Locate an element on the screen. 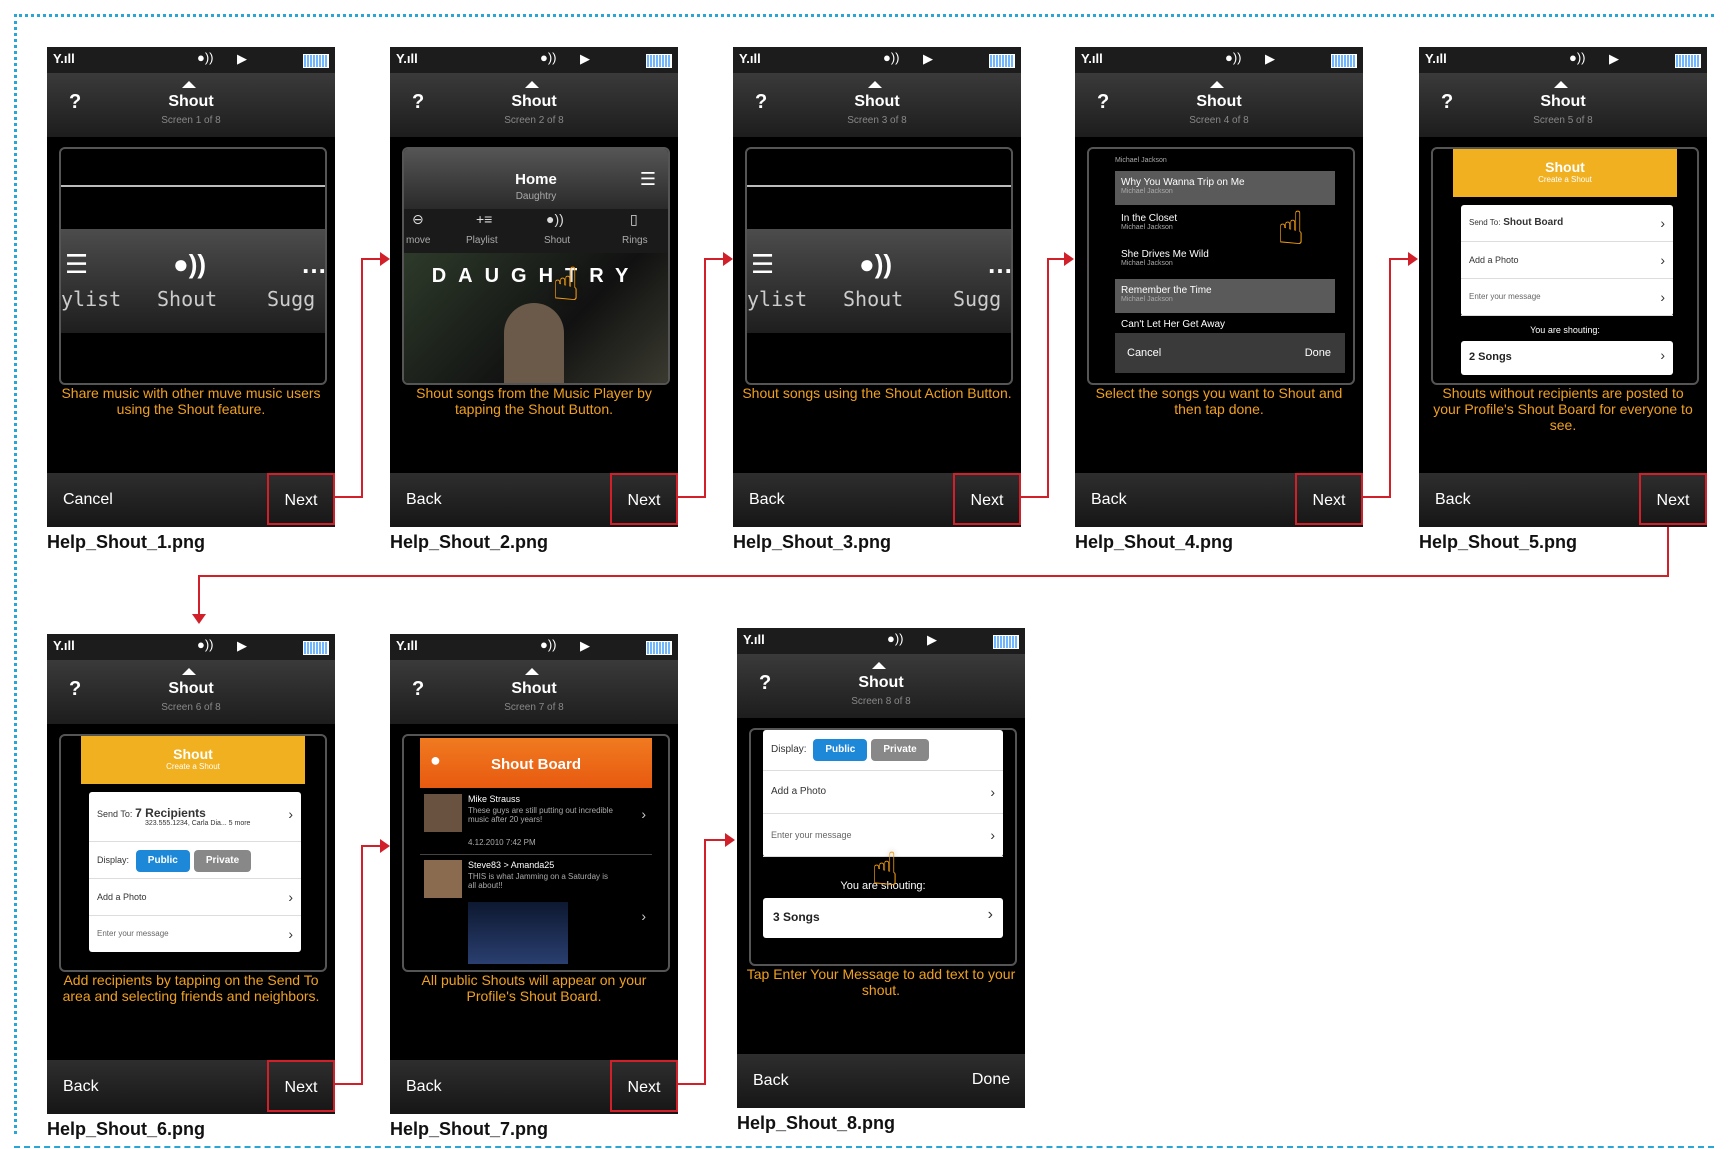 This screenshot has width=1734, height=1149. bottom-bar: Back Next is located at coordinates (191, 1087).